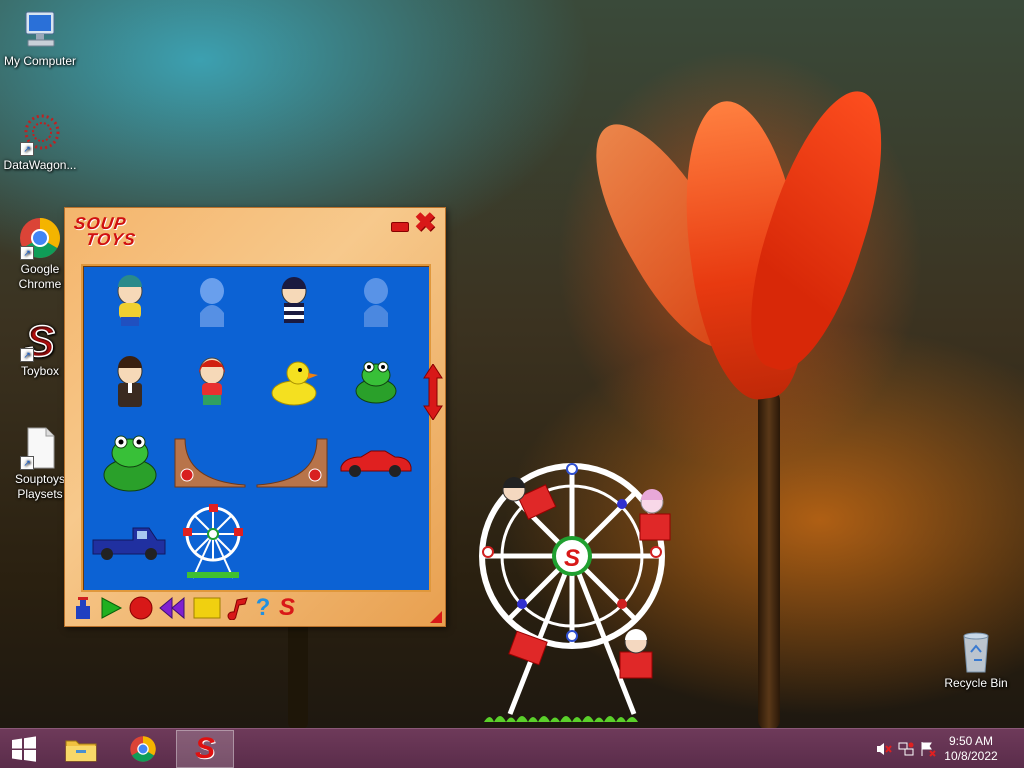 This screenshot has width=1024, height=768. I want to click on soup-toys-logo: SOUP TOYS, so click(105, 231).